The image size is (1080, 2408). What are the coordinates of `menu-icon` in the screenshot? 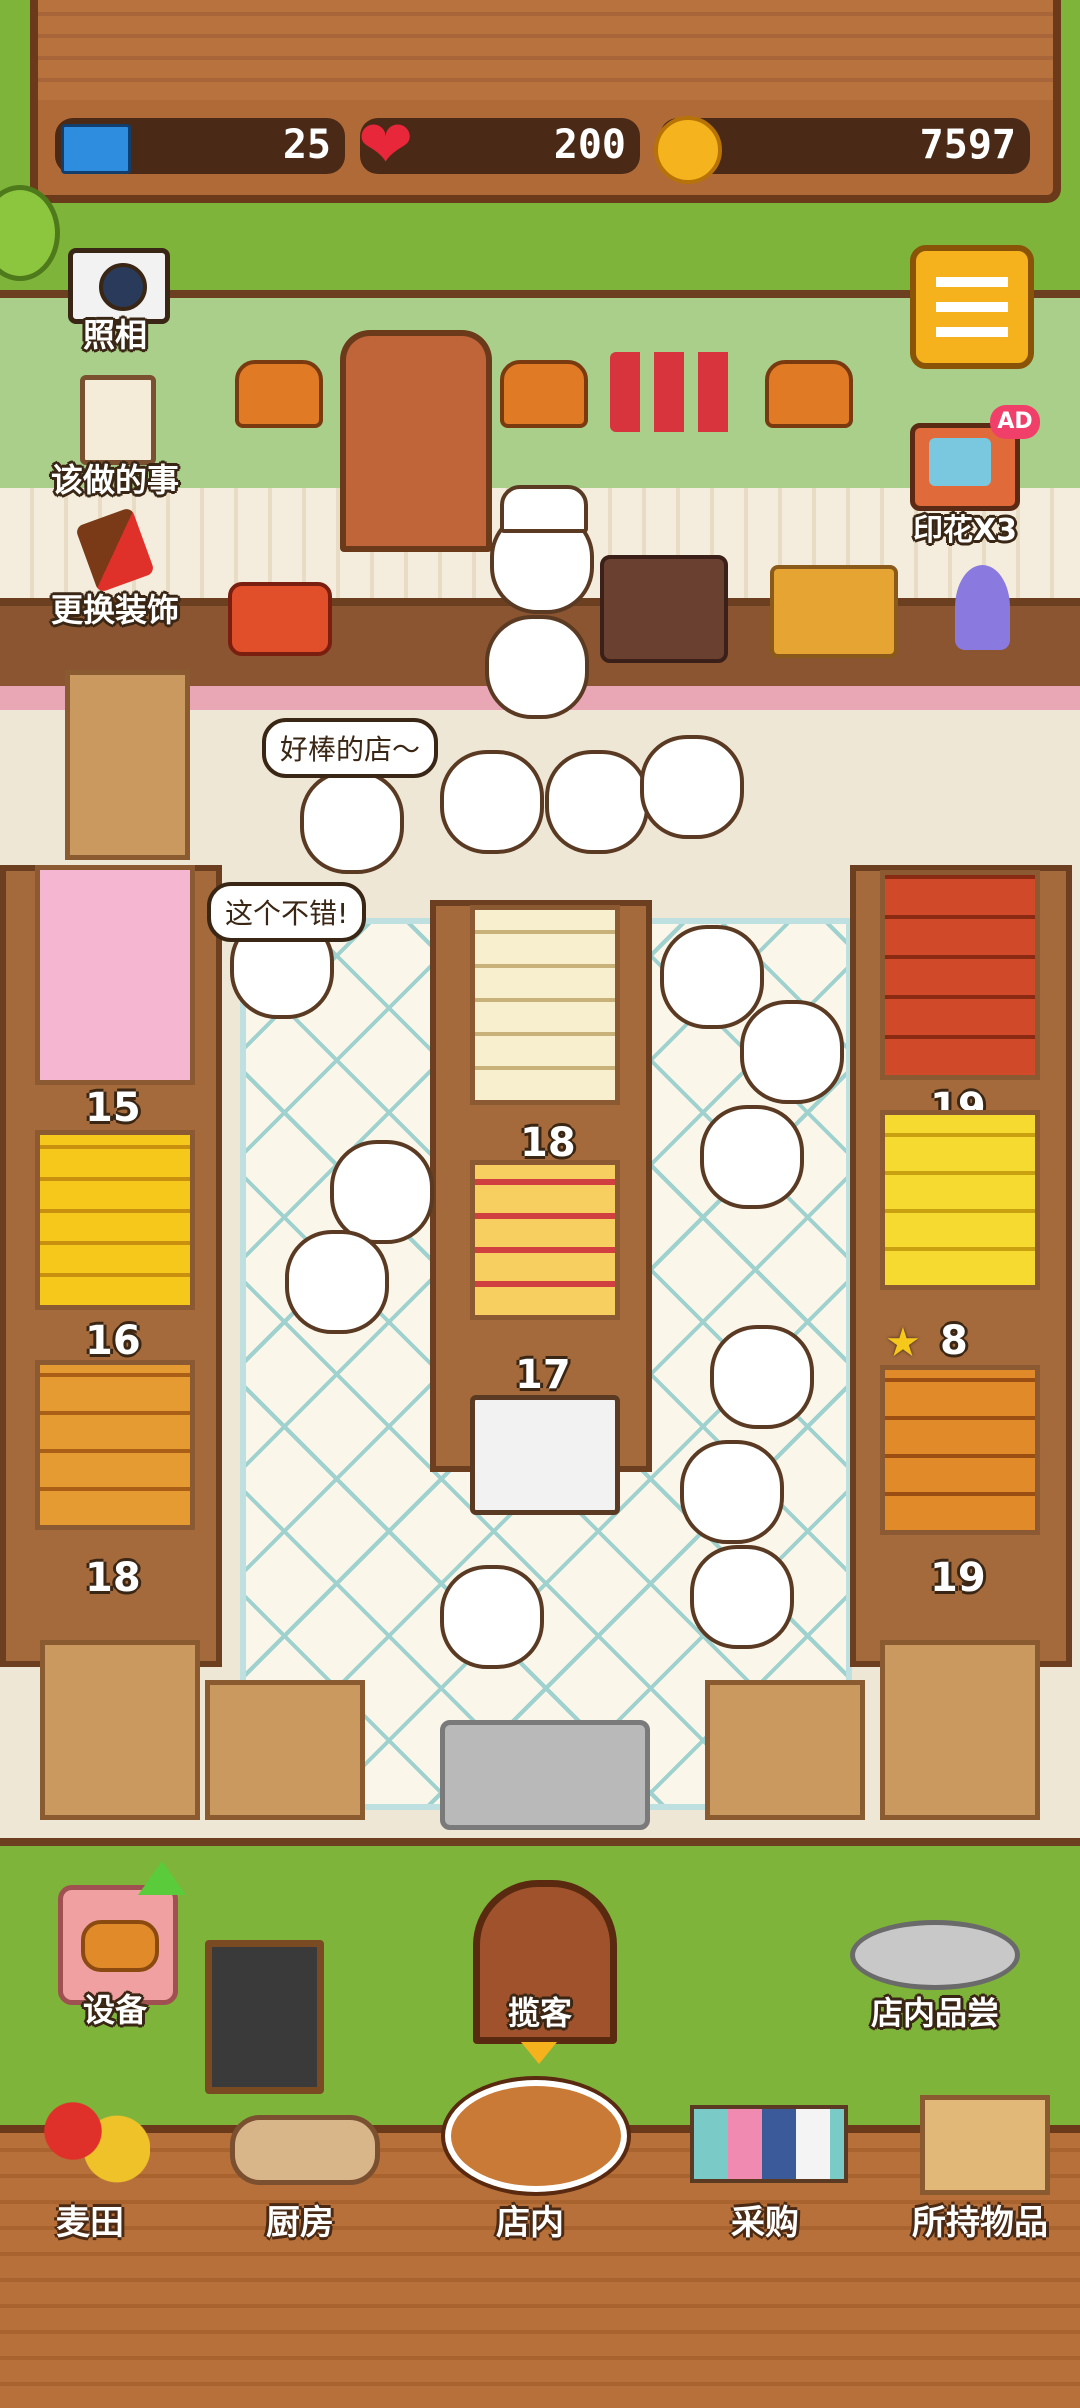 It's located at (972, 307).